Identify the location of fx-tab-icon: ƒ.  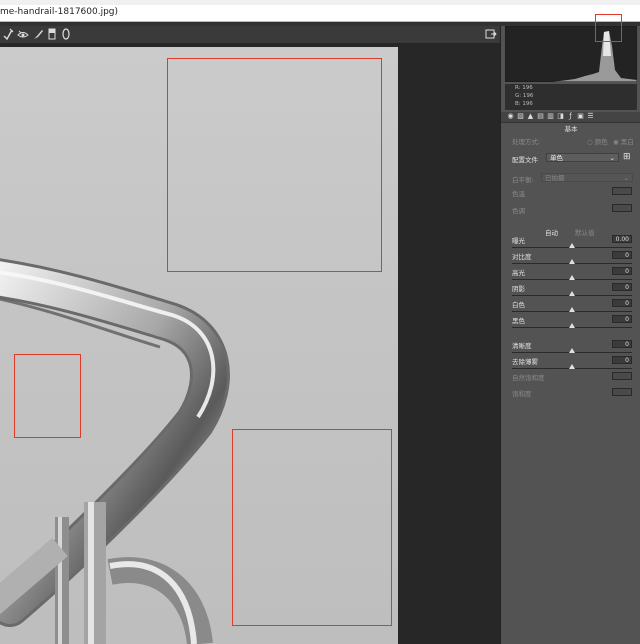
(570, 116).